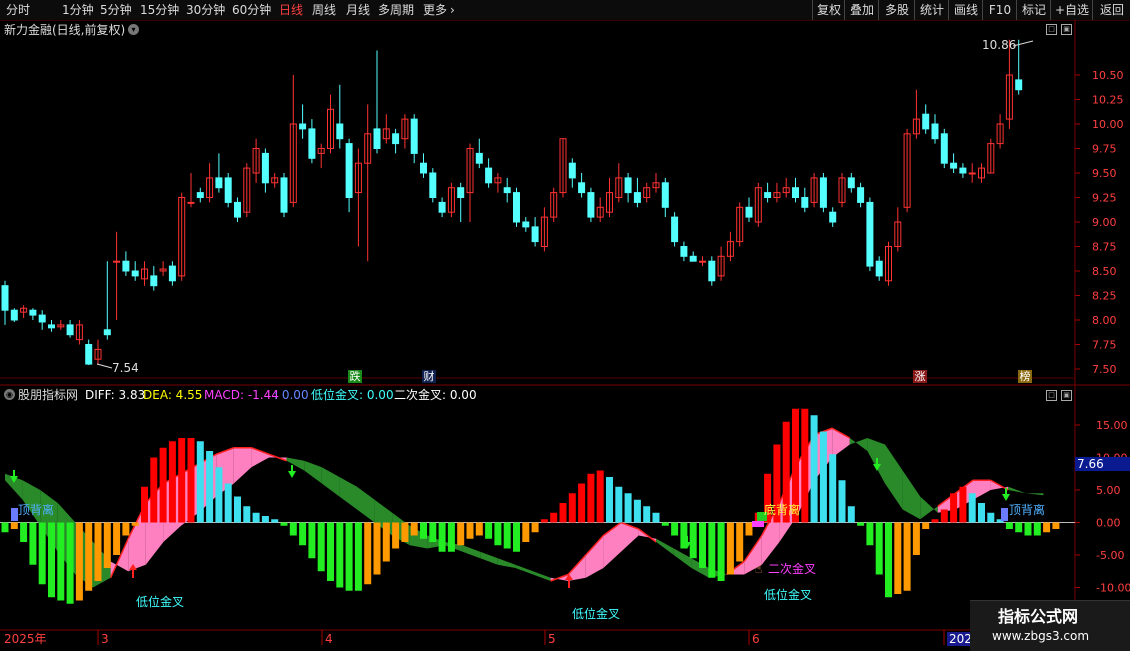 This screenshot has width=1130, height=651. Describe the element at coordinates (115, 395) in the screenshot. I see `diff-value: DIFF: 3.83` at that location.